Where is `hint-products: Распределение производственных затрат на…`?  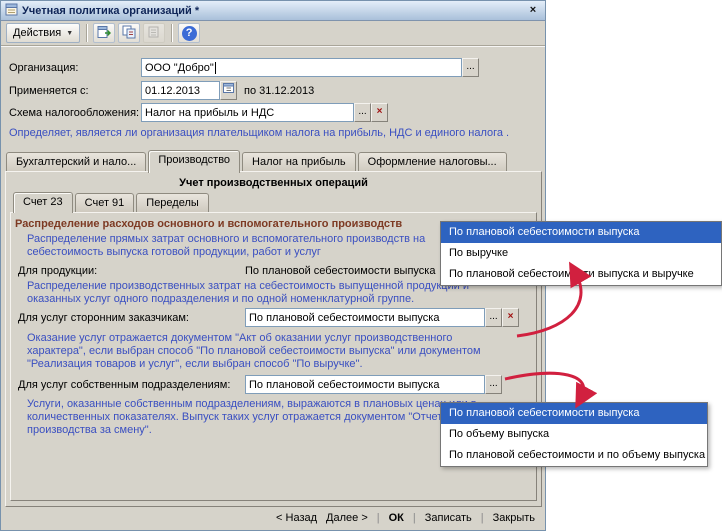
hint-products: Распределение производственных затрат на… is located at coordinates (248, 292).